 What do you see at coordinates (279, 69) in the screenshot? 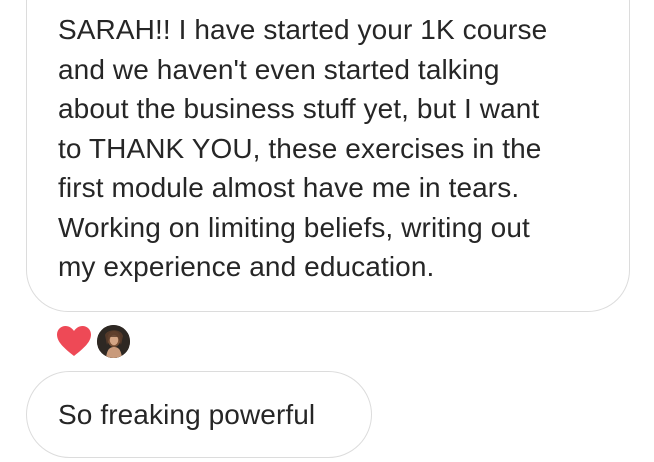
I see `message-line: and we haven't even started talking` at bounding box center [279, 69].